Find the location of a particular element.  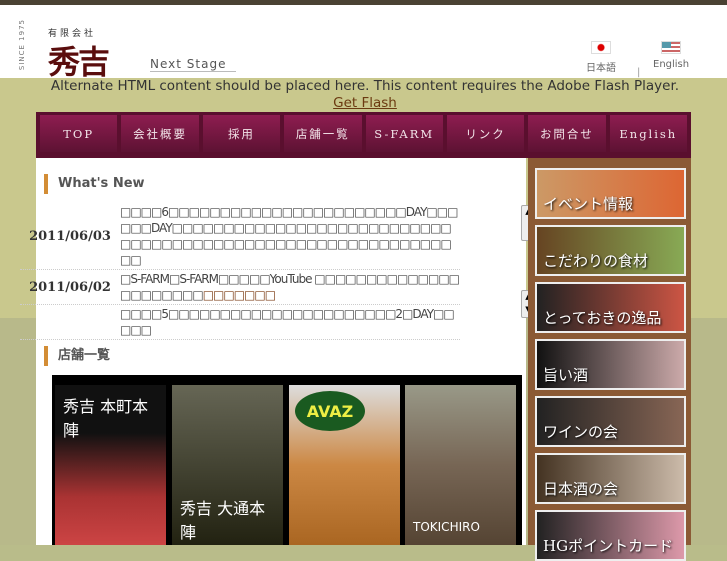

since-label: SINCE 1975 is located at coordinates (22, 45).